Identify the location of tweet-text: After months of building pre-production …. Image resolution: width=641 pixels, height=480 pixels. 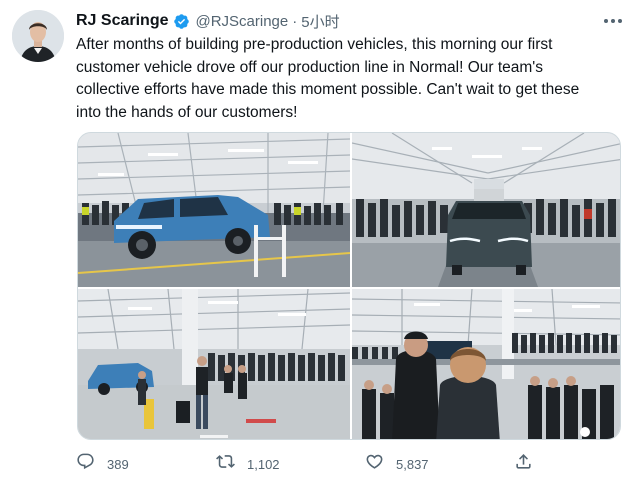
(328, 78).